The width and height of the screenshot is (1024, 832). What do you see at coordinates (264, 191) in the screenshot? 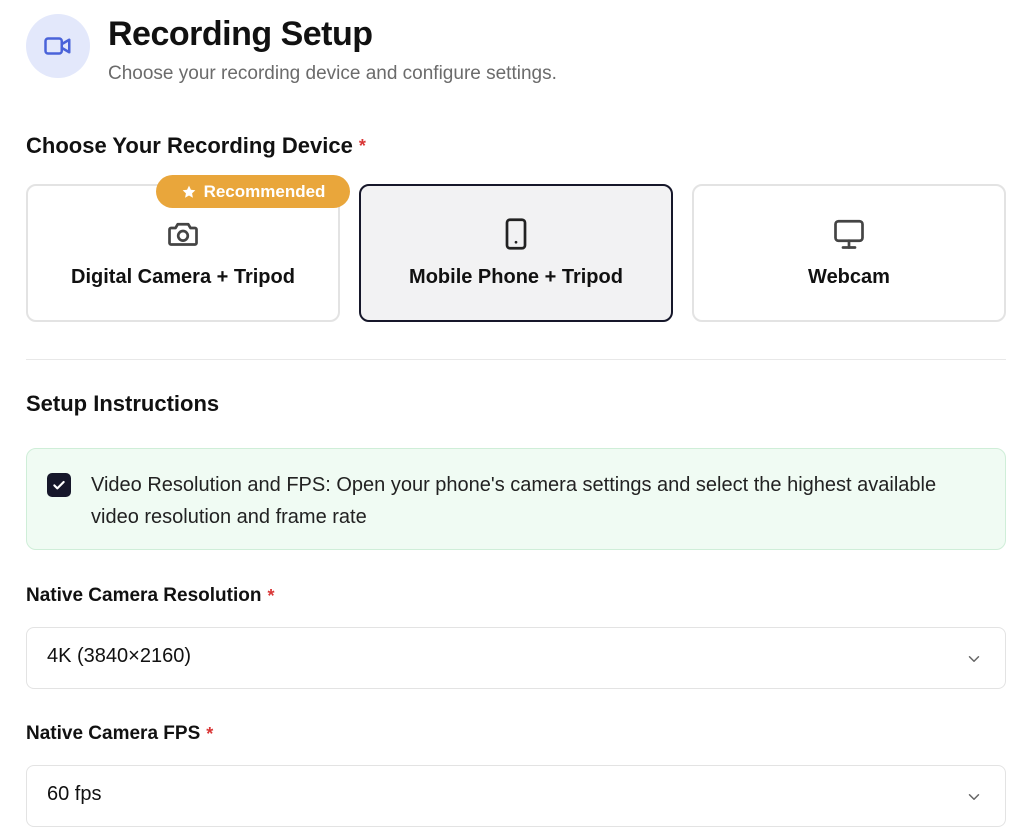
I see `recommended-badge-label: Recommended` at bounding box center [264, 191].